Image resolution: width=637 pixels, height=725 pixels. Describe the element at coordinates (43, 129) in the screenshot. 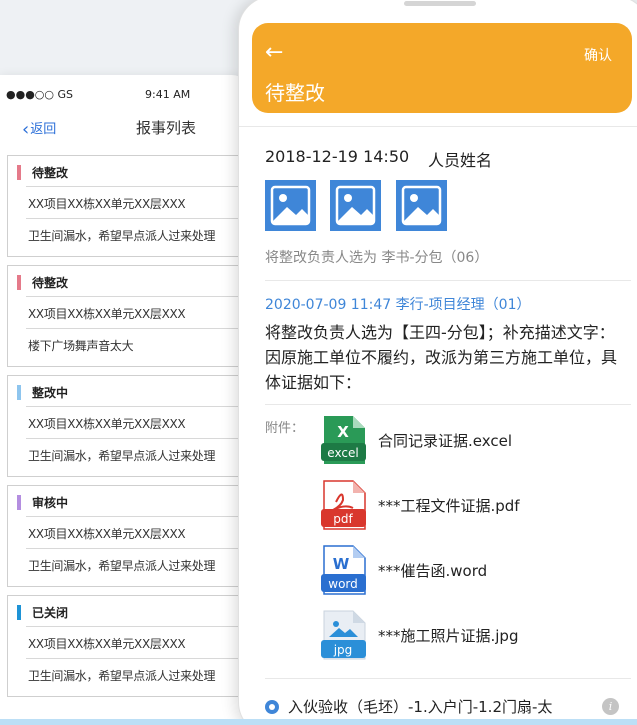

I see `back-label: 返回` at that location.